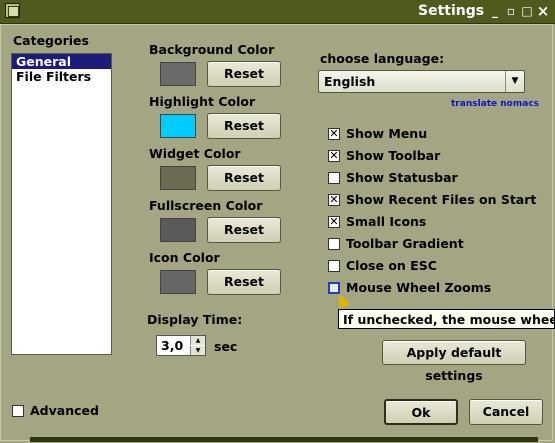 The width and height of the screenshot is (555, 443). Describe the element at coordinates (18, 411) in the screenshot. I see `advanced-checkbox` at that location.